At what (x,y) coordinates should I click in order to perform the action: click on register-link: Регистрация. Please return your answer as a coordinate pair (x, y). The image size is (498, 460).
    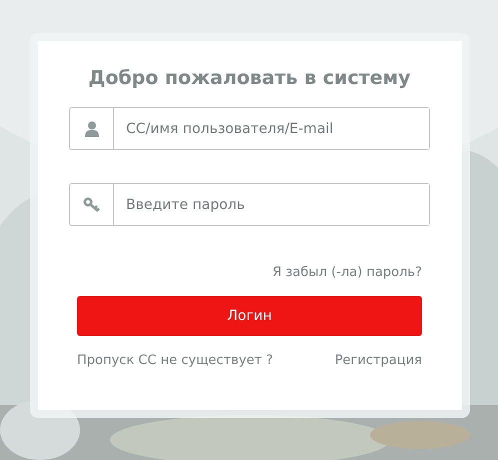
    Looking at the image, I should click on (378, 360).